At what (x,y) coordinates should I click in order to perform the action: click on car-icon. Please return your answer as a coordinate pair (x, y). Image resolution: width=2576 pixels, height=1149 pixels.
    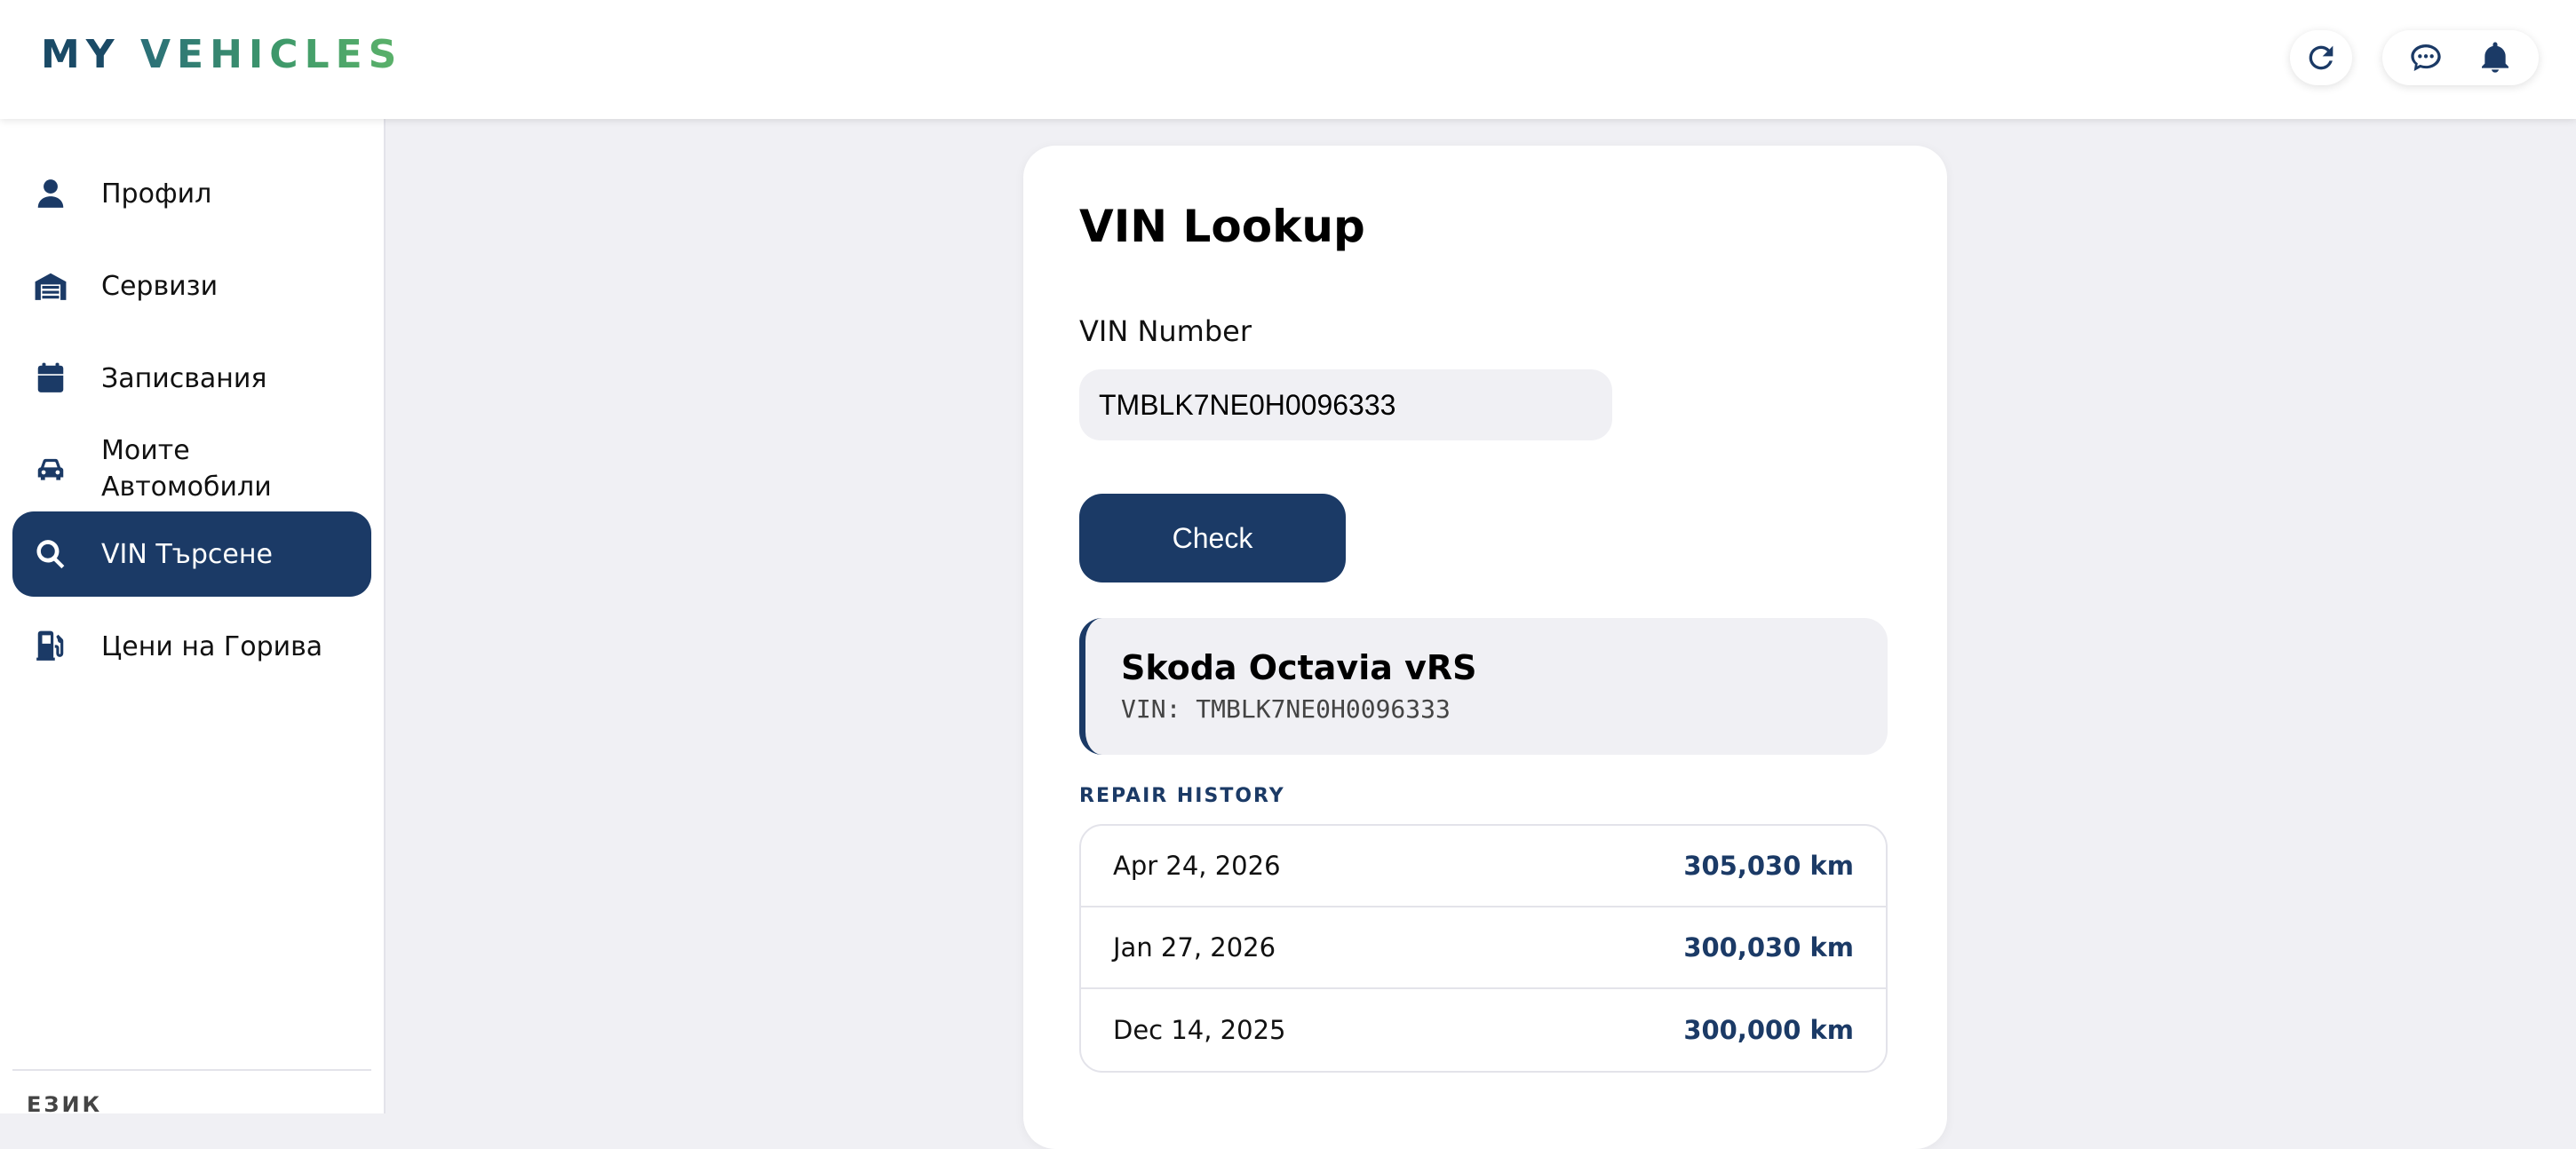
    Looking at the image, I should click on (60, 469).